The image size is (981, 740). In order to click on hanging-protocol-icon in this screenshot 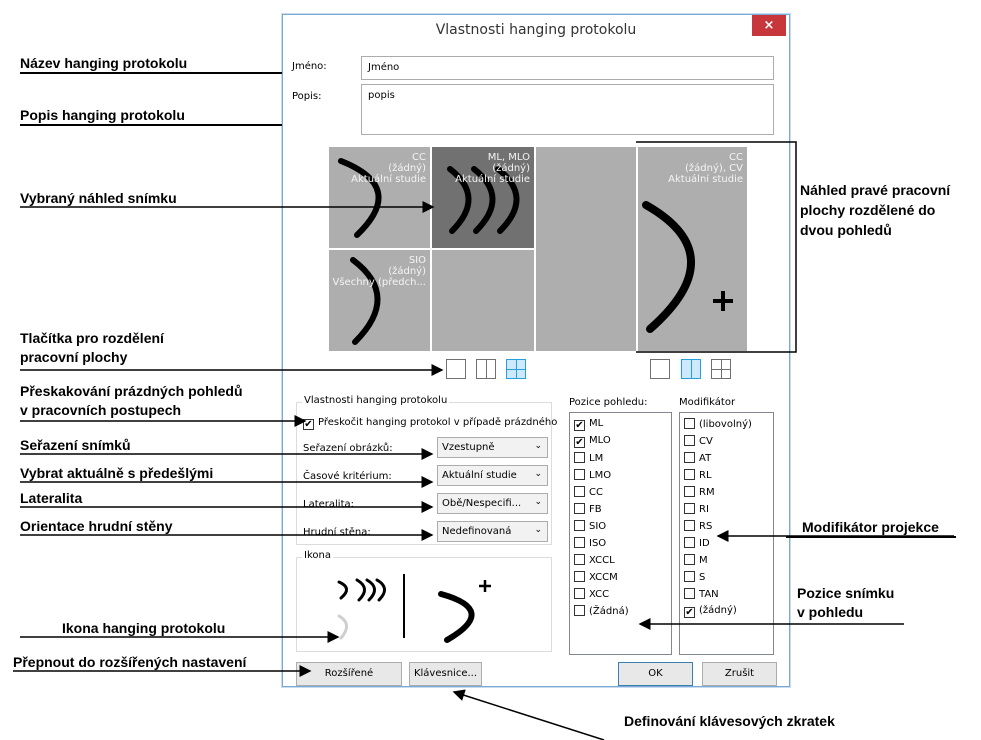, I will do `click(414, 608)`.